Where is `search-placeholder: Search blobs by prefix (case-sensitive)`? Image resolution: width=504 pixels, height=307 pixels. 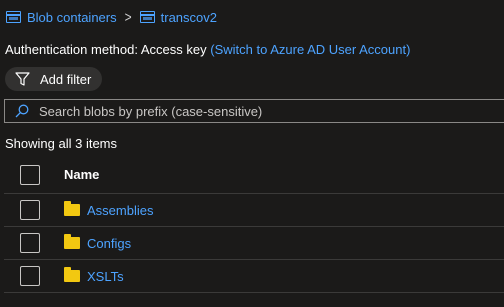
search-placeholder: Search blobs by prefix (case-sensitive) is located at coordinates (151, 111).